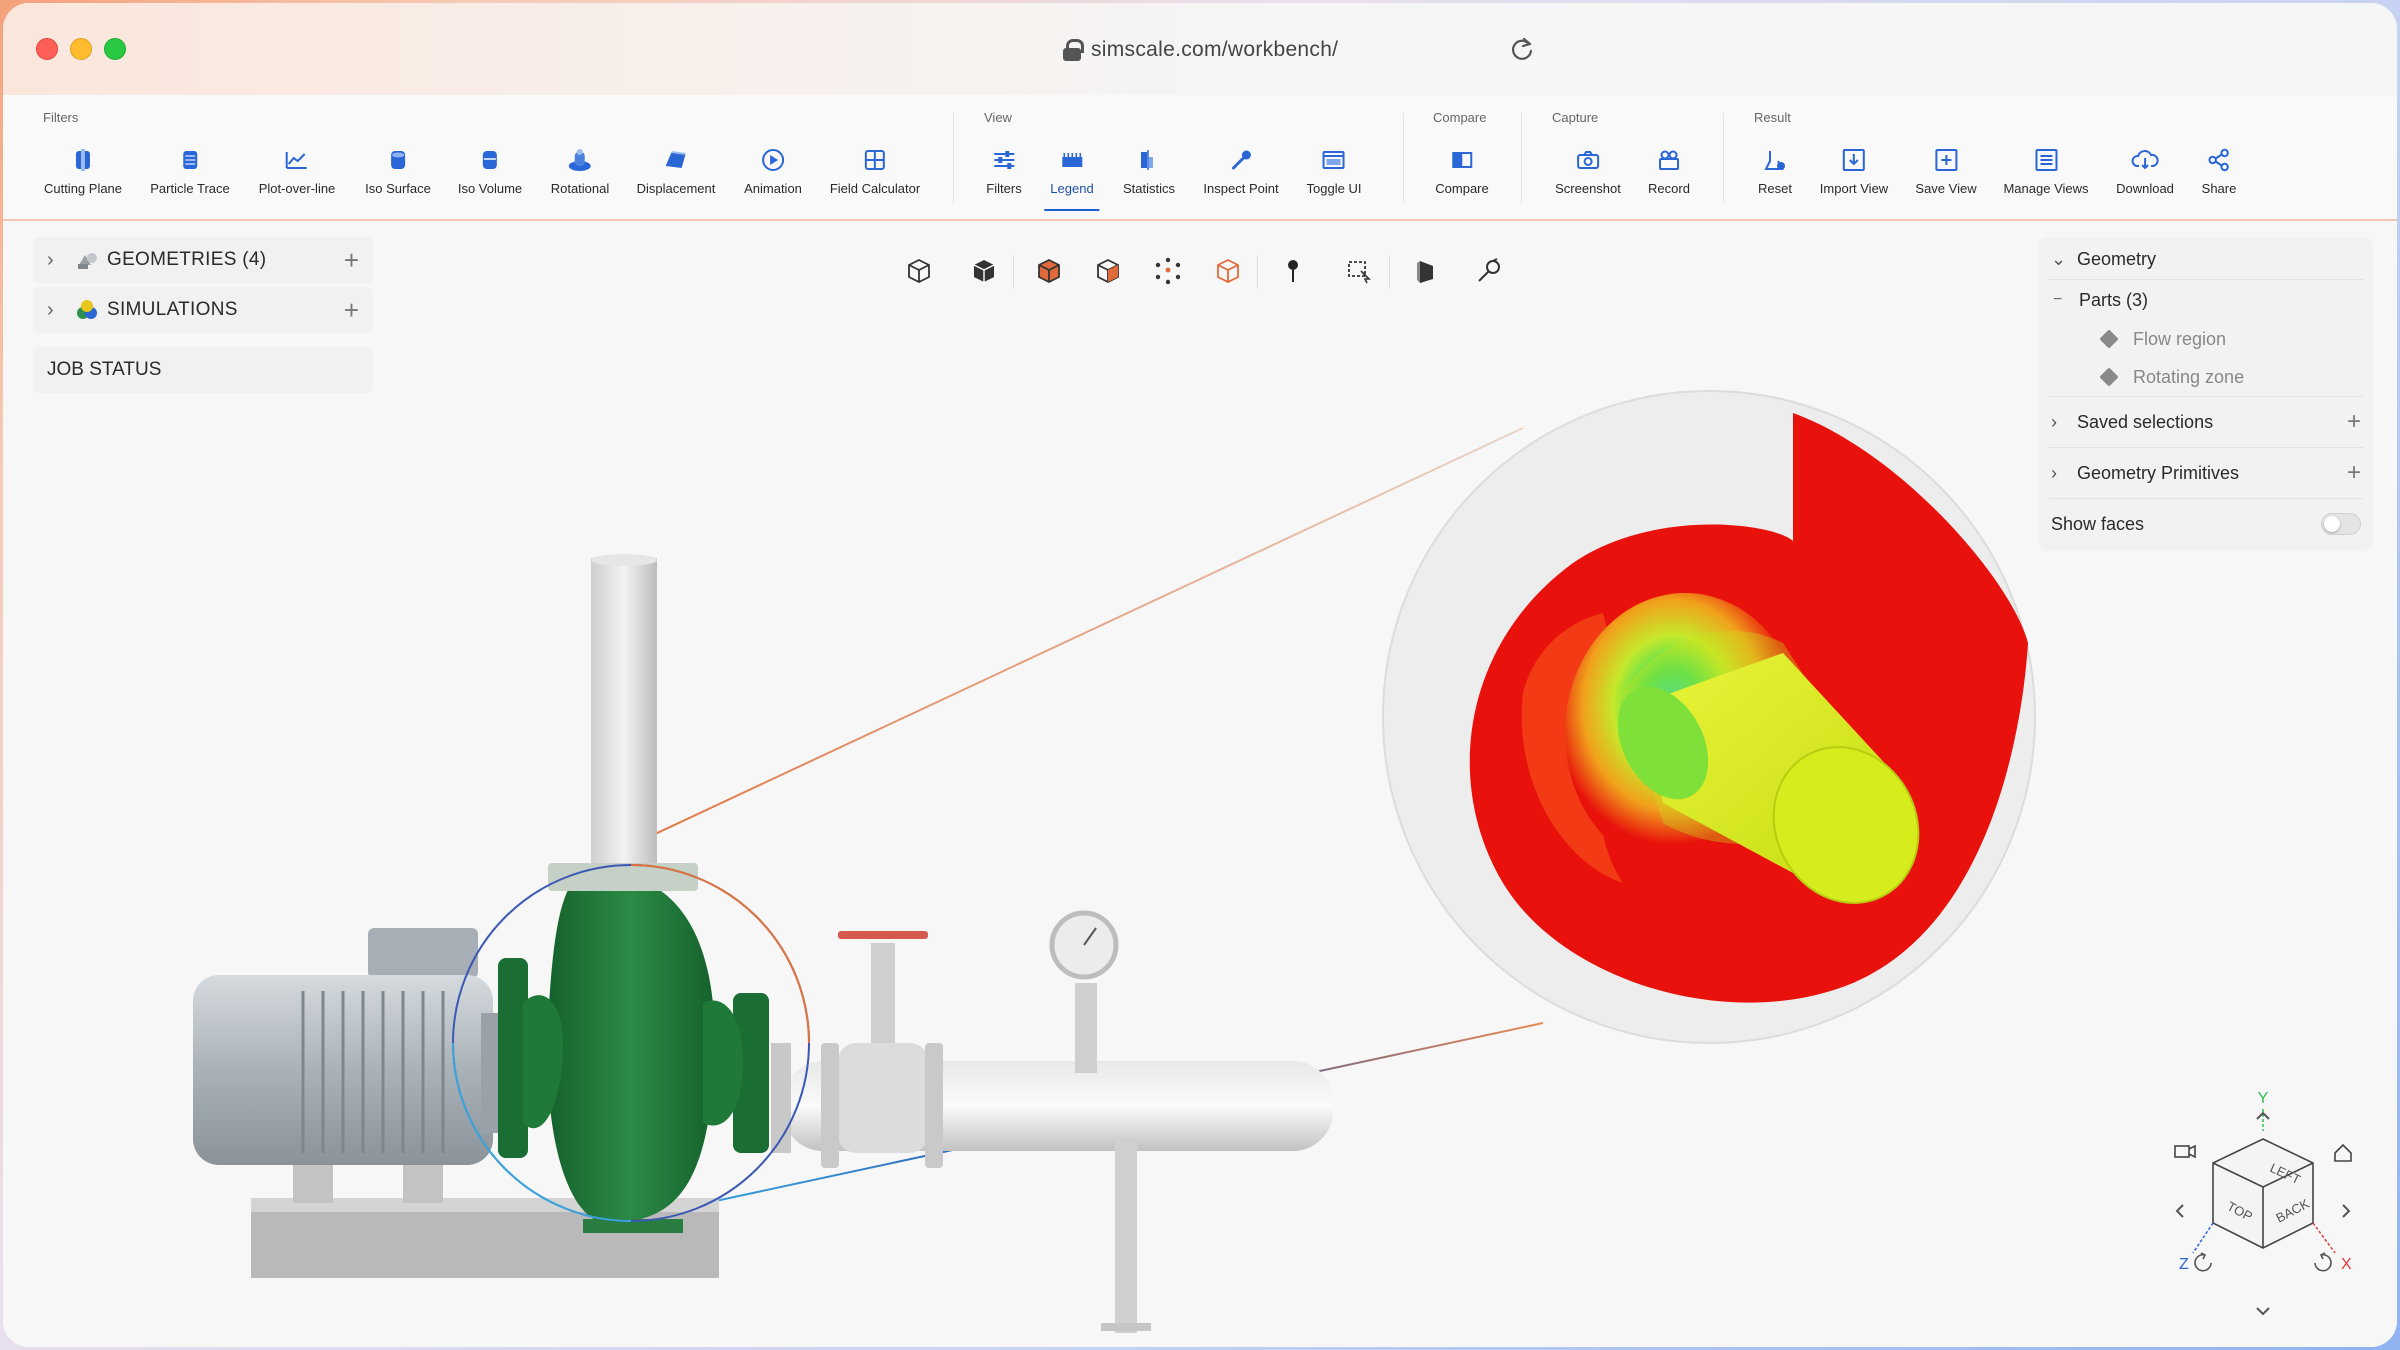 The height and width of the screenshot is (1350, 2400). What do you see at coordinates (1241, 160) in the screenshot?
I see `pipette-icon` at bounding box center [1241, 160].